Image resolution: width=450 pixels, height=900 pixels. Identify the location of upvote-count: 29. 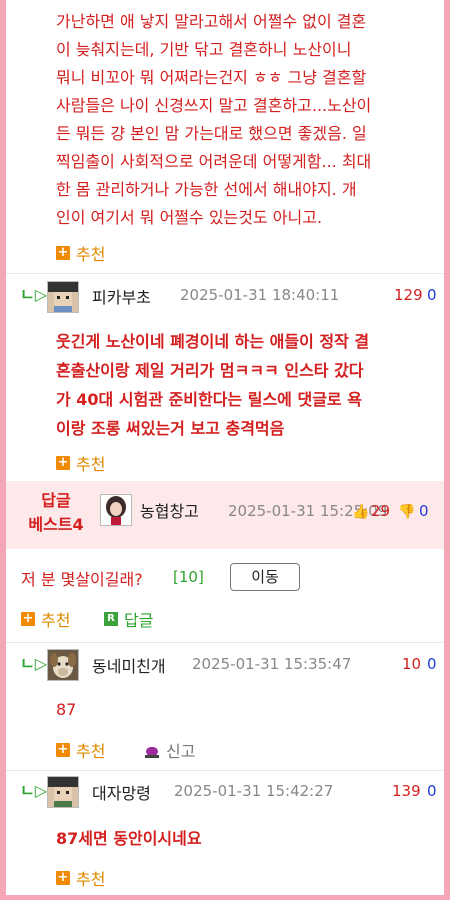
(381, 511).